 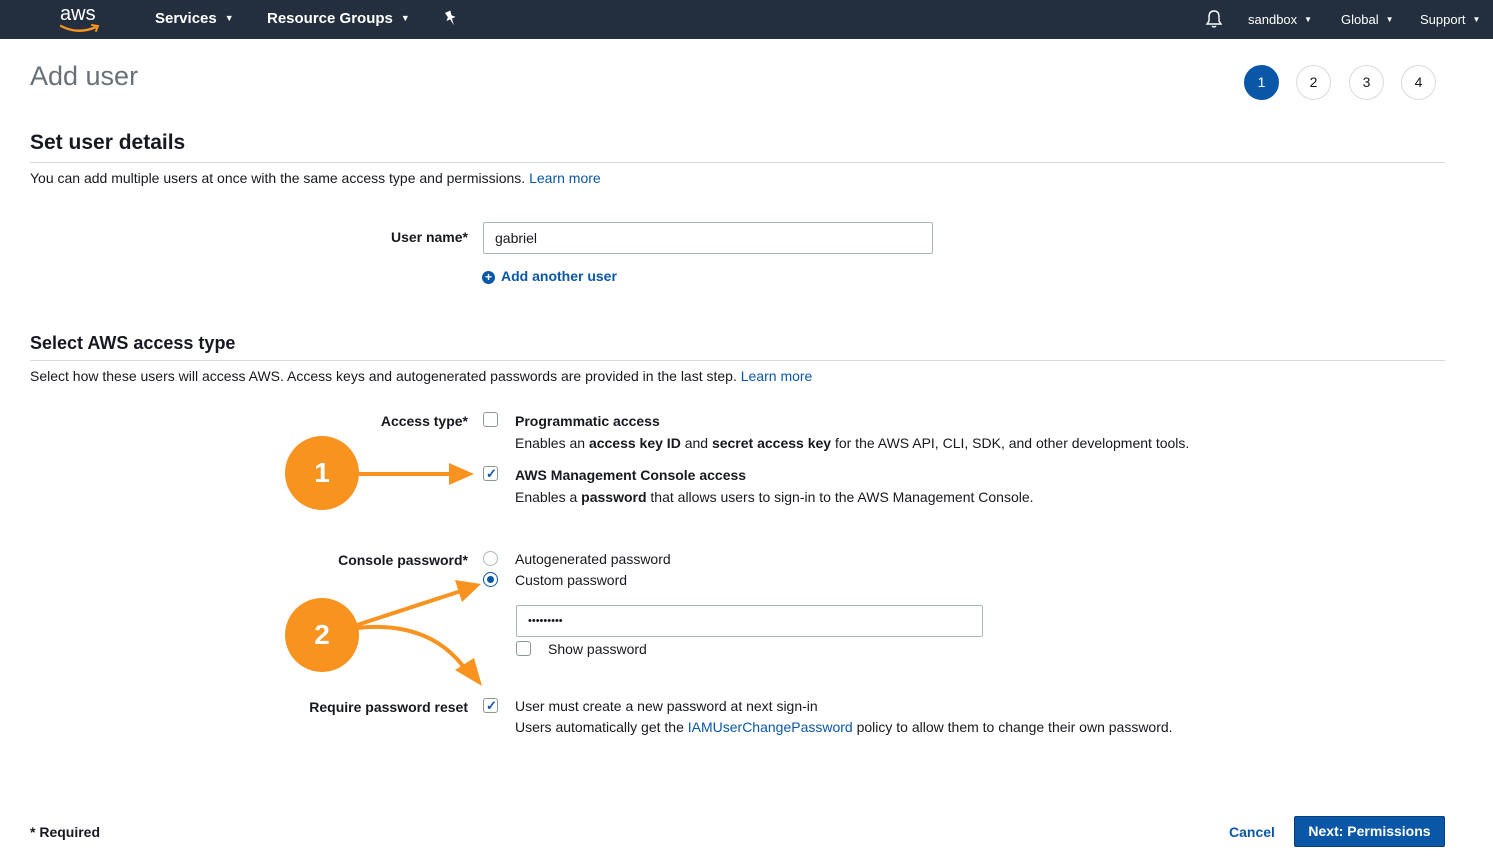 What do you see at coordinates (65, 832) in the screenshot?
I see `required-note: * Required` at bounding box center [65, 832].